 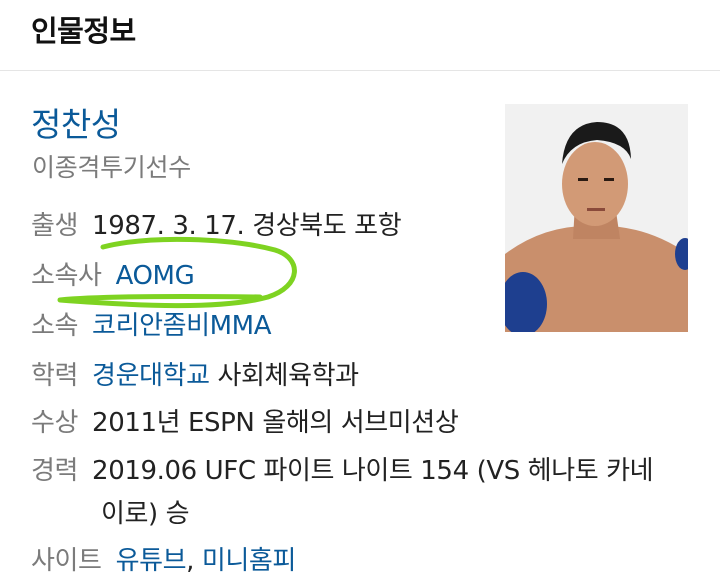 What do you see at coordinates (151, 561) in the screenshot?
I see `site-link-youtube: 유튜브` at bounding box center [151, 561].